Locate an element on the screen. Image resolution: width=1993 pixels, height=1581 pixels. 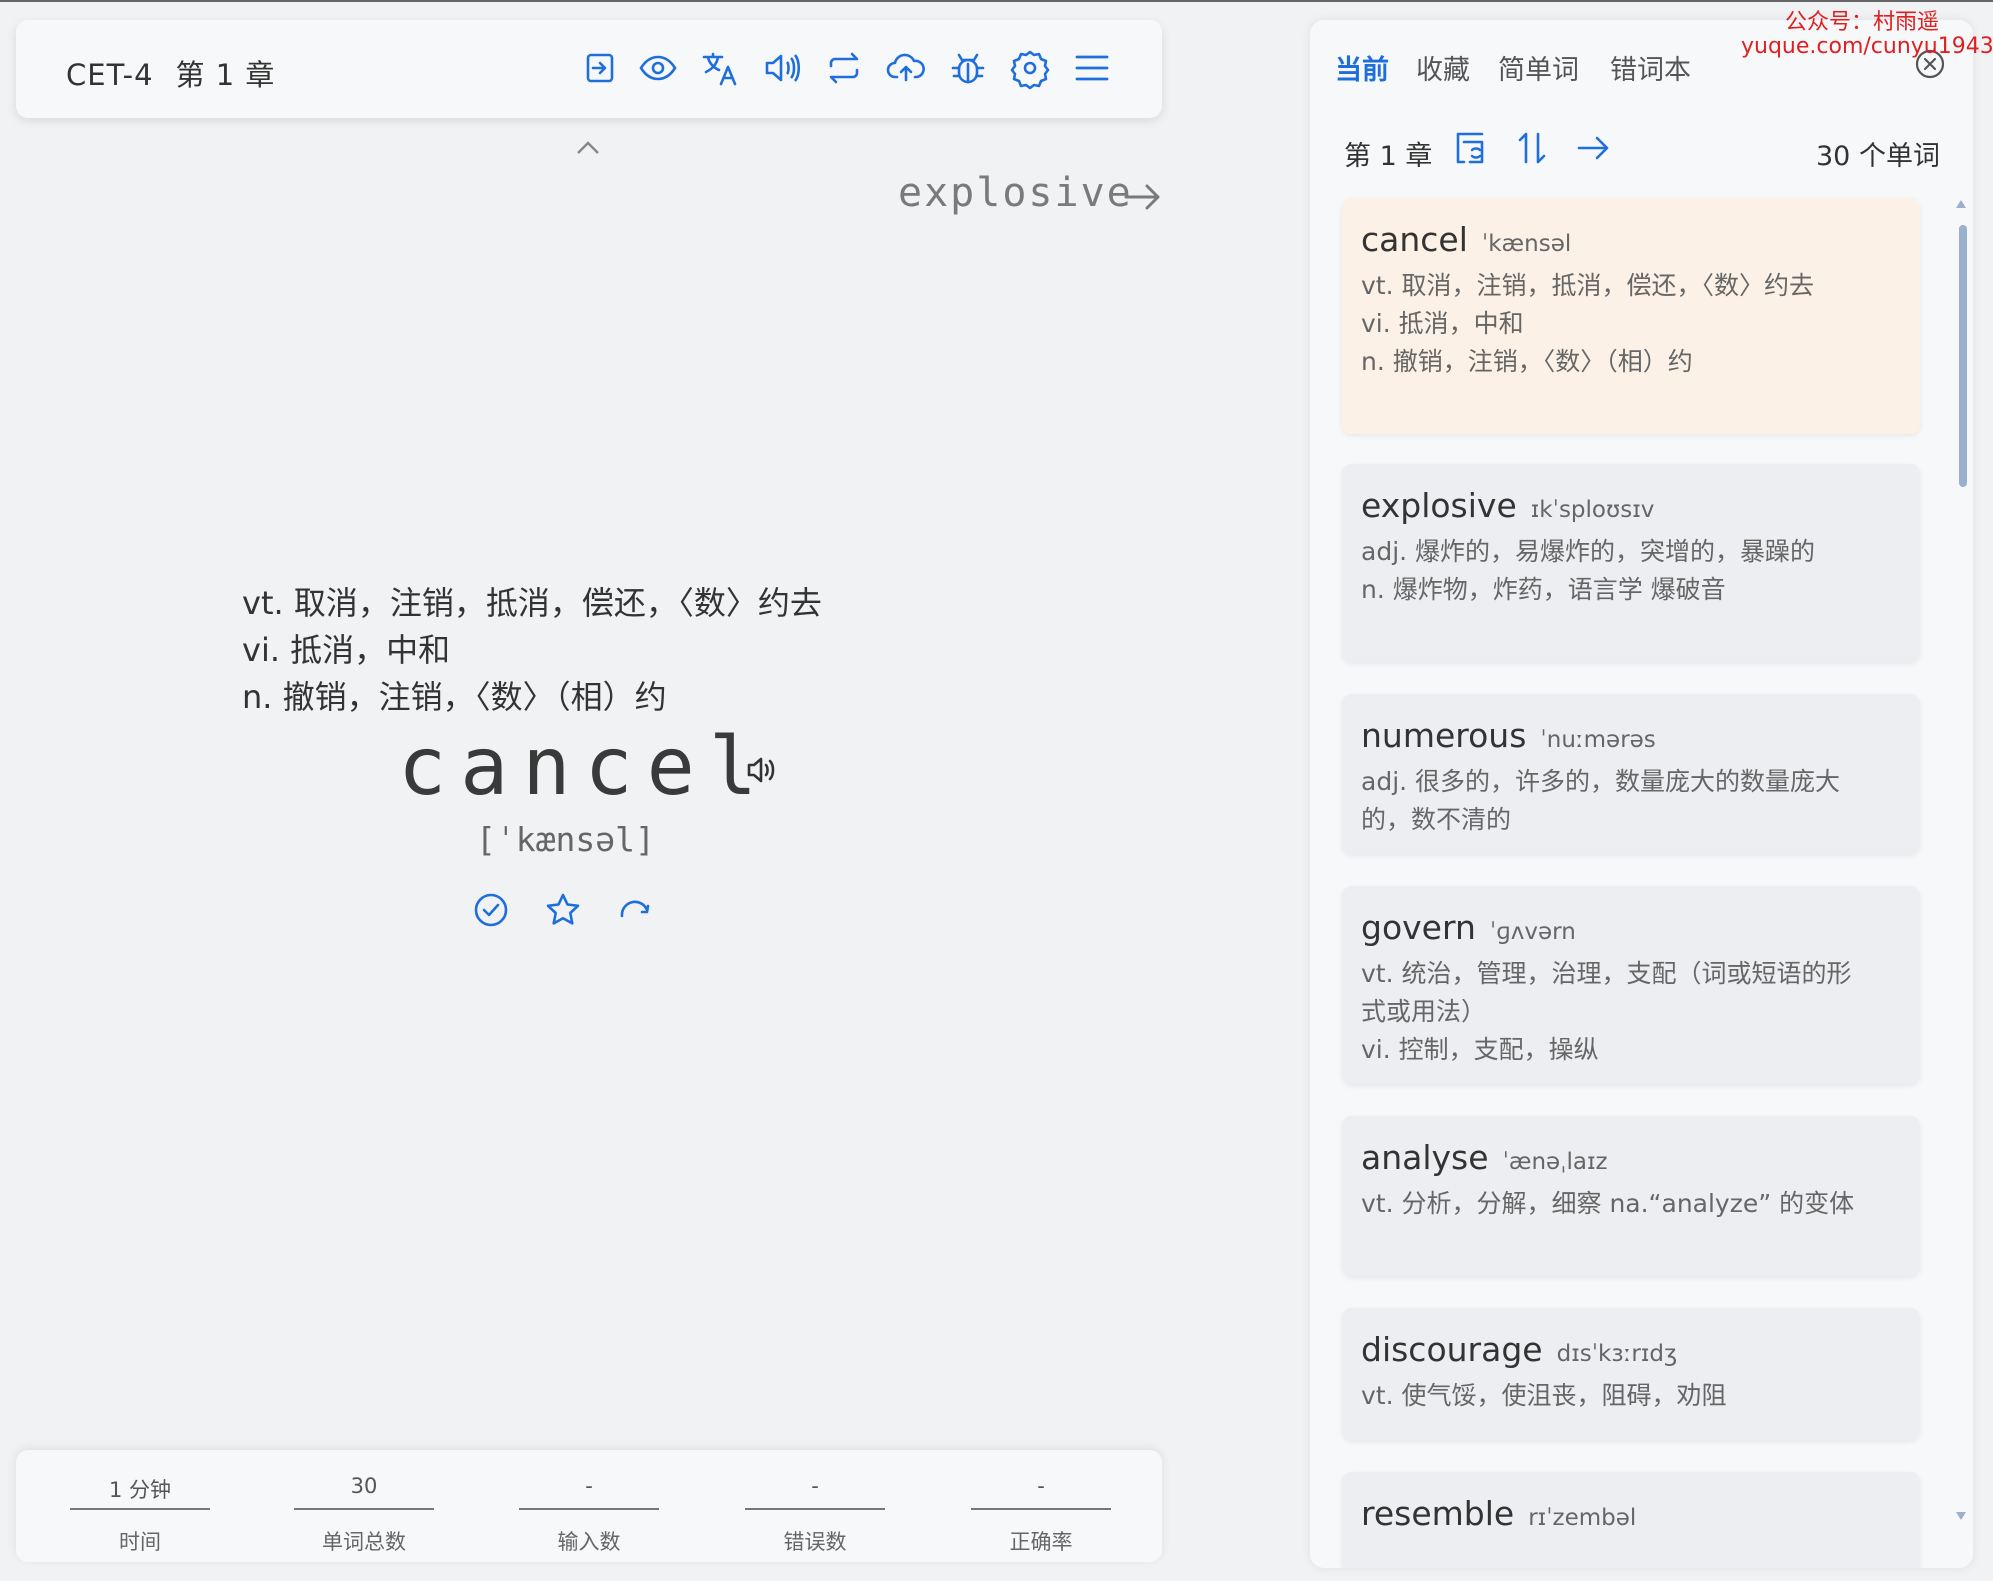
stats-footer: 1 分钟 时间 30 单词总数 - 输入数 - 错误数 - 正确率 is located at coordinates (589, 1506).